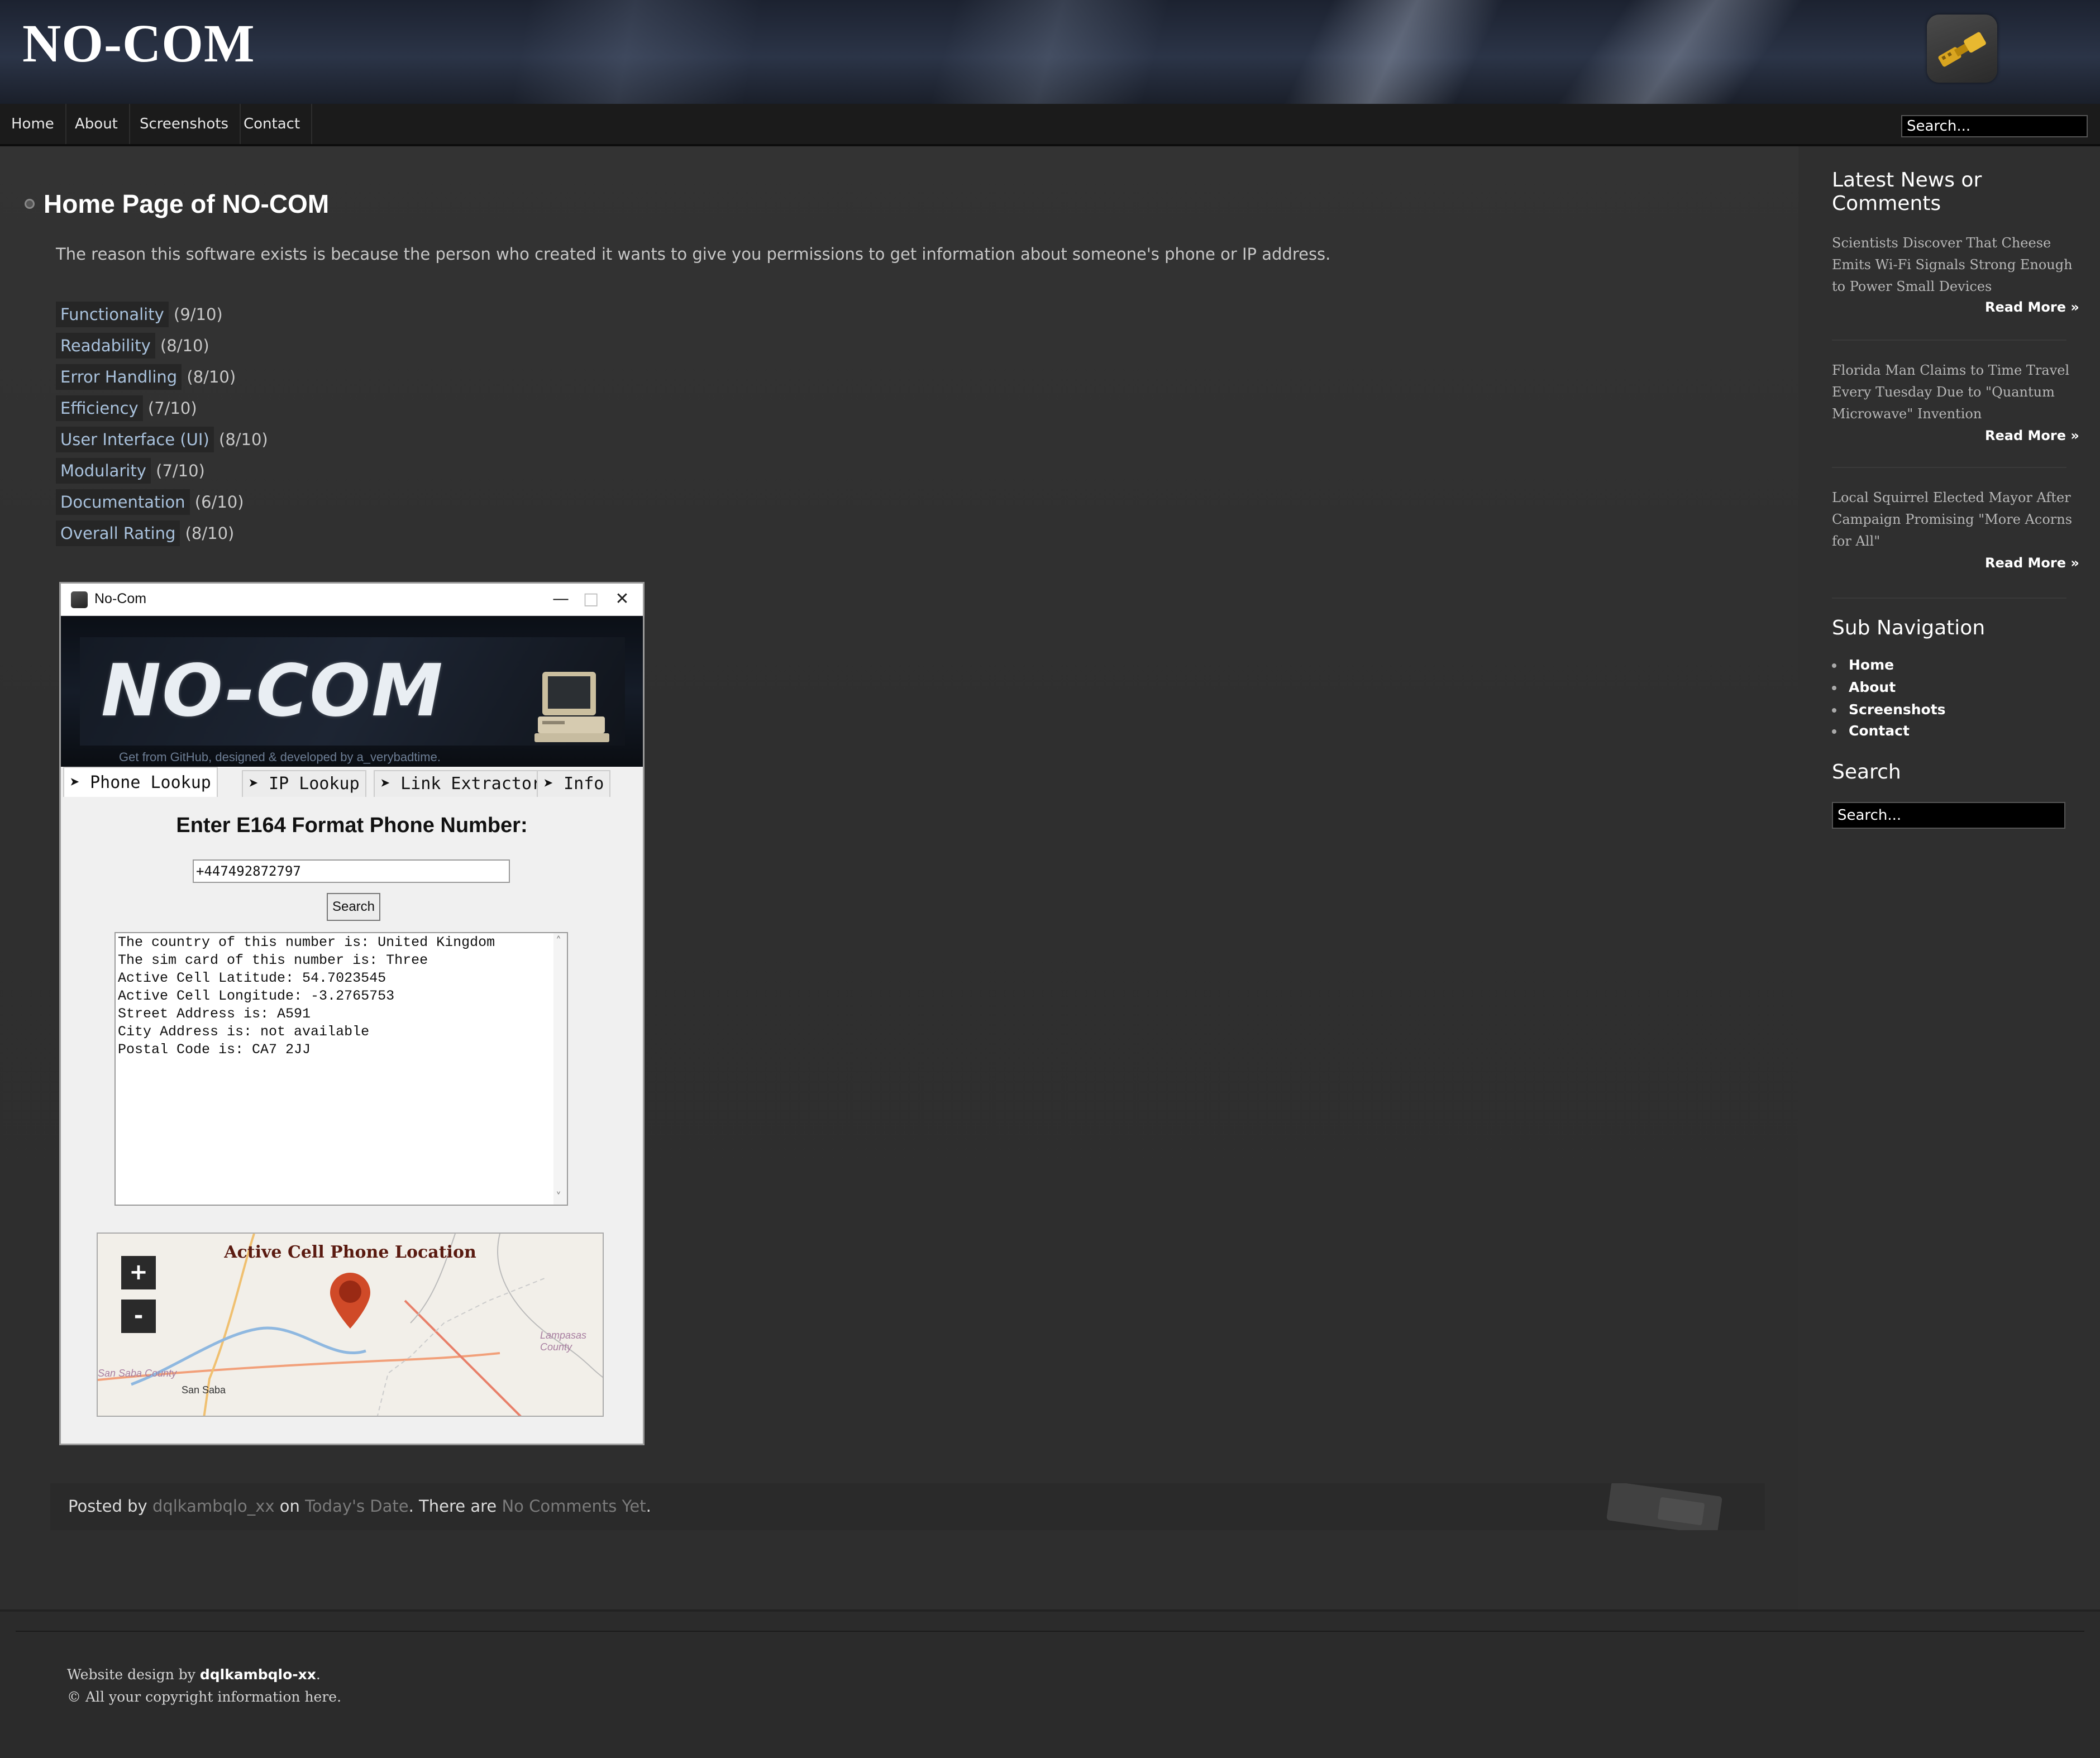  What do you see at coordinates (120, 598) in the screenshot?
I see `app-window-title: No-Com` at bounding box center [120, 598].